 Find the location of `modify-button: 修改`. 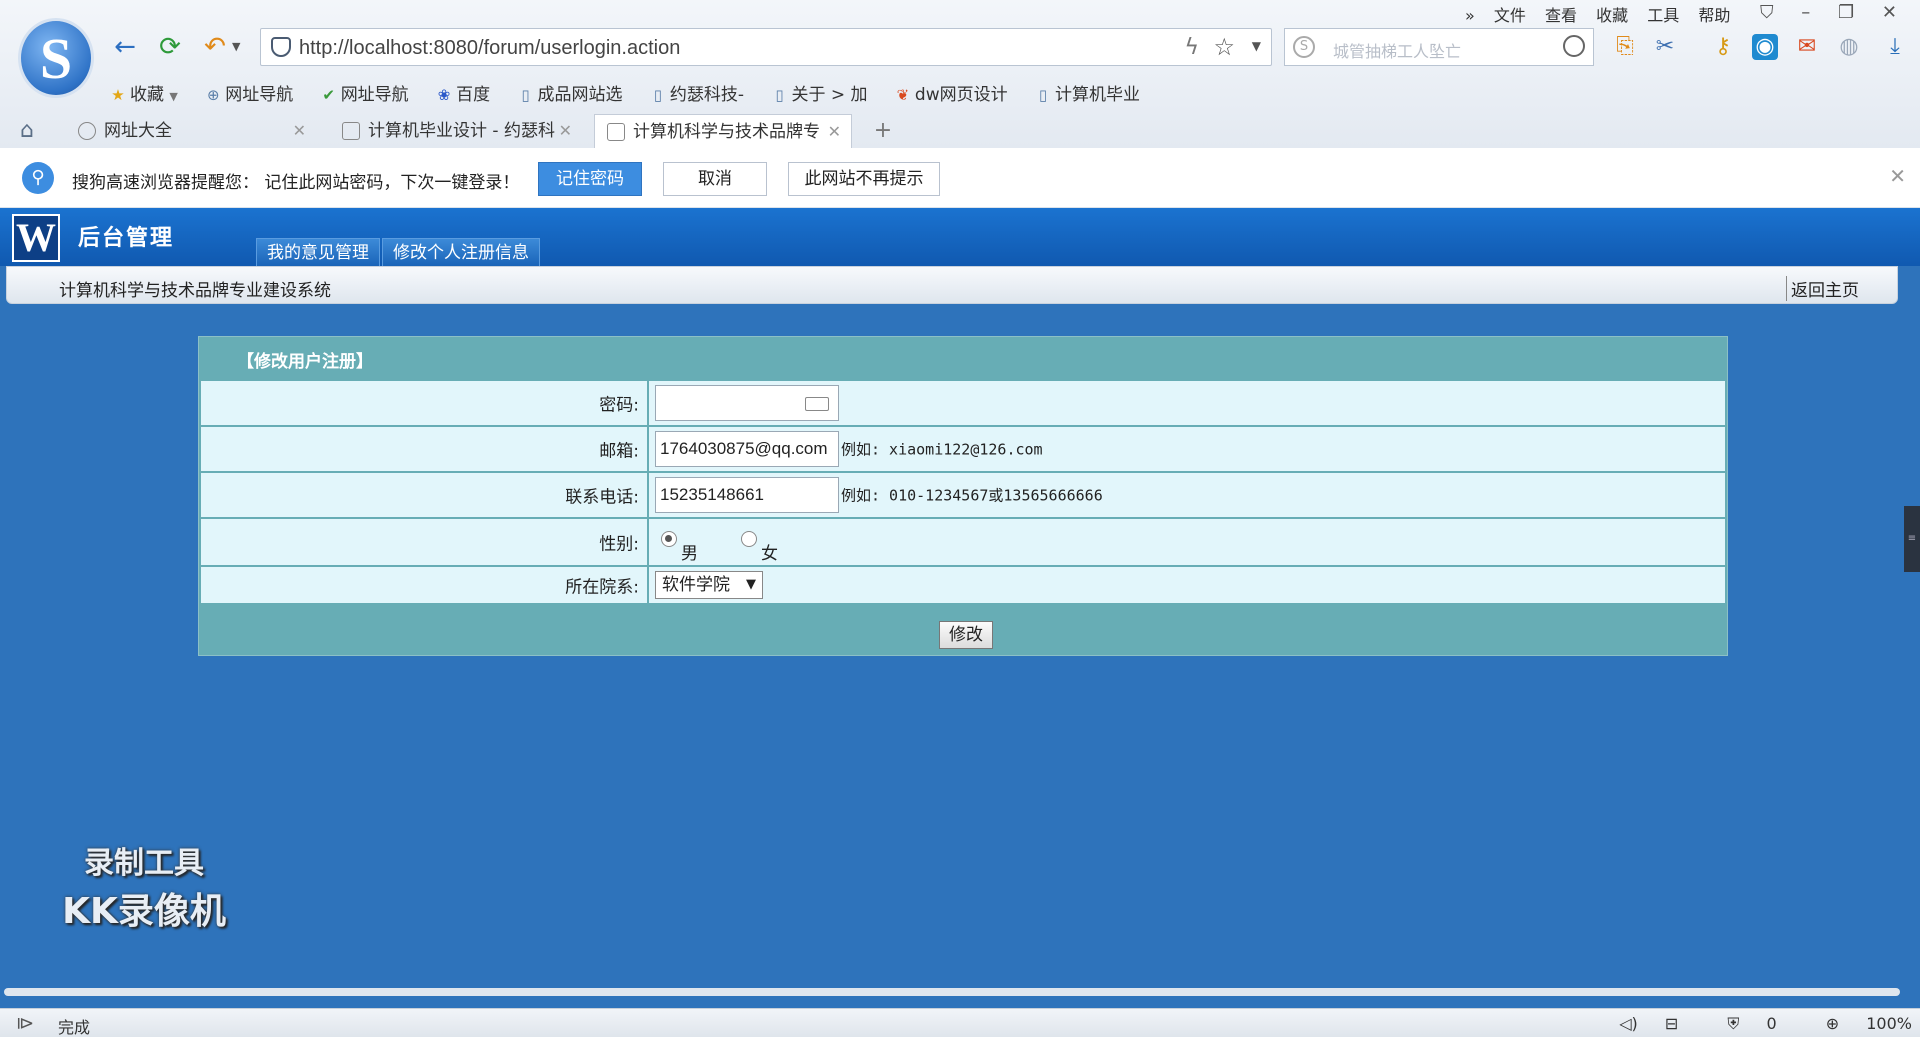

modify-button: 修改 is located at coordinates (966, 635).